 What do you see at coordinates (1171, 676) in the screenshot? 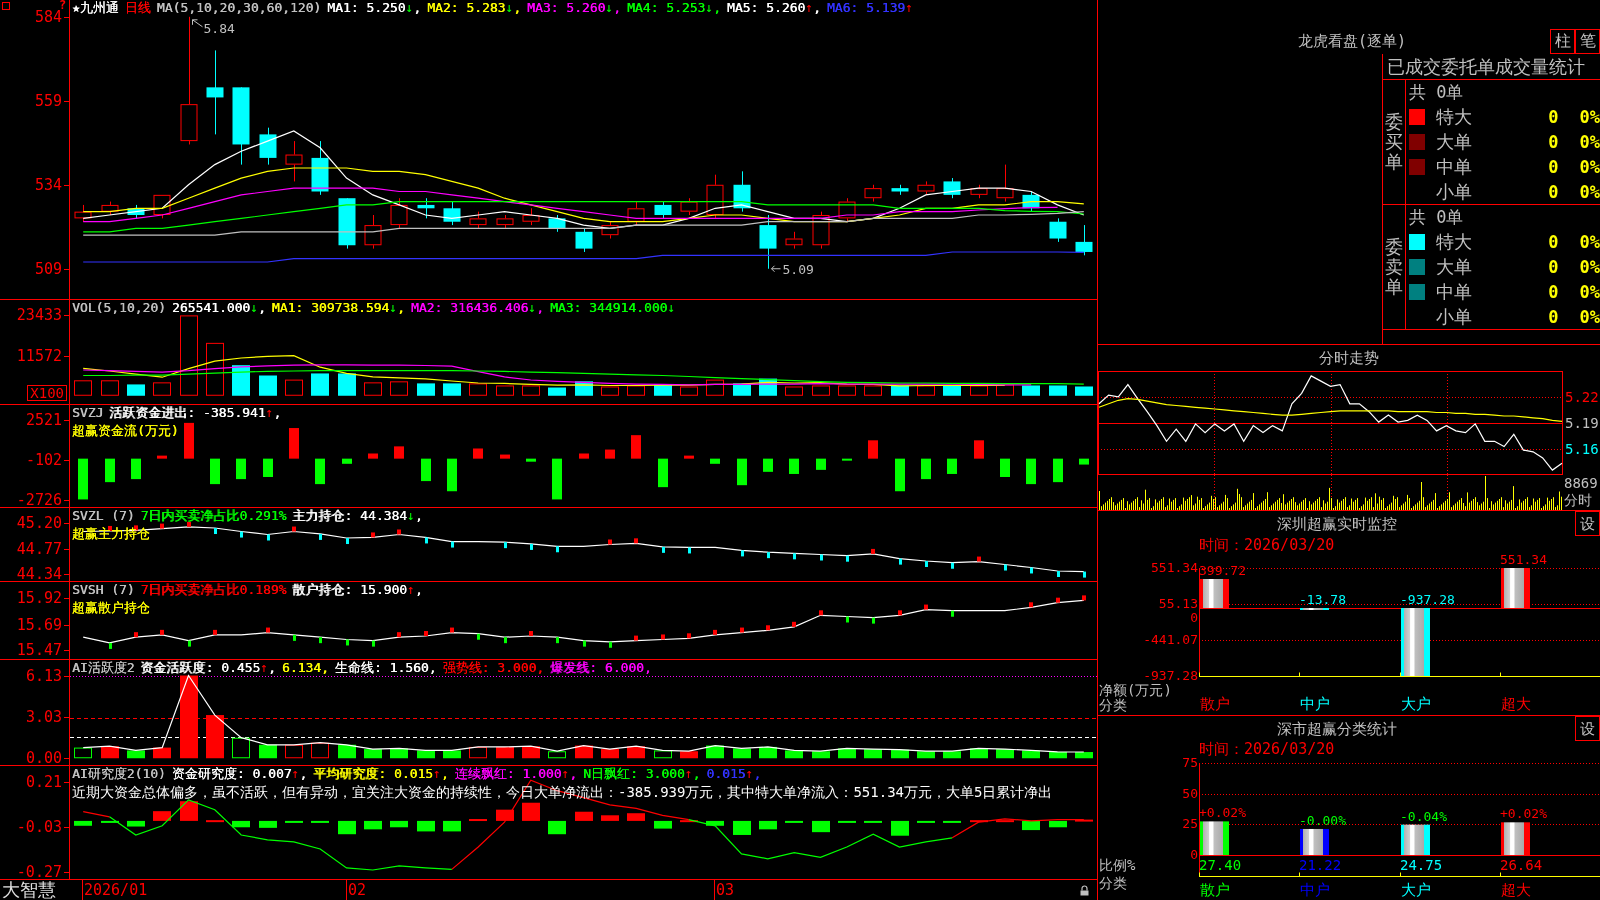
I see `axis-label: -937.28` at bounding box center [1171, 676].